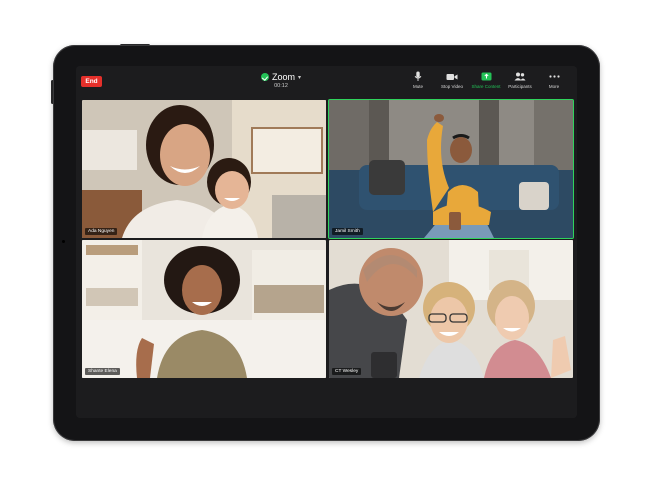  I want to click on microphone-icon, so click(418, 76).